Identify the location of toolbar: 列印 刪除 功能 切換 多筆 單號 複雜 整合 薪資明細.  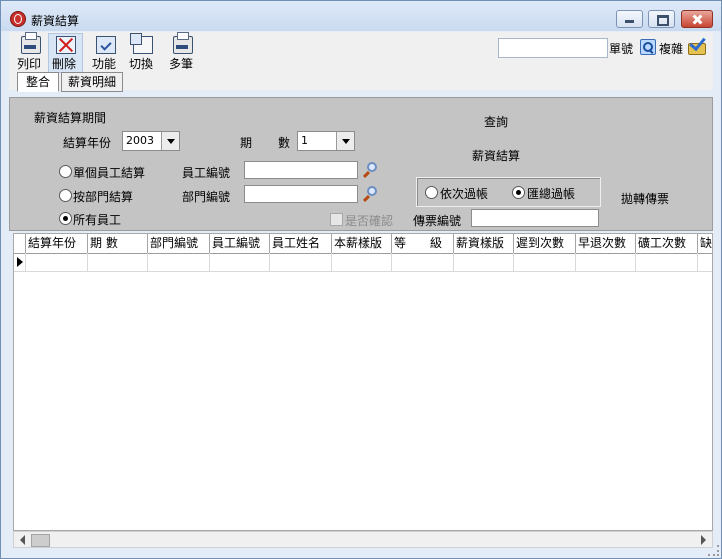
(361, 62).